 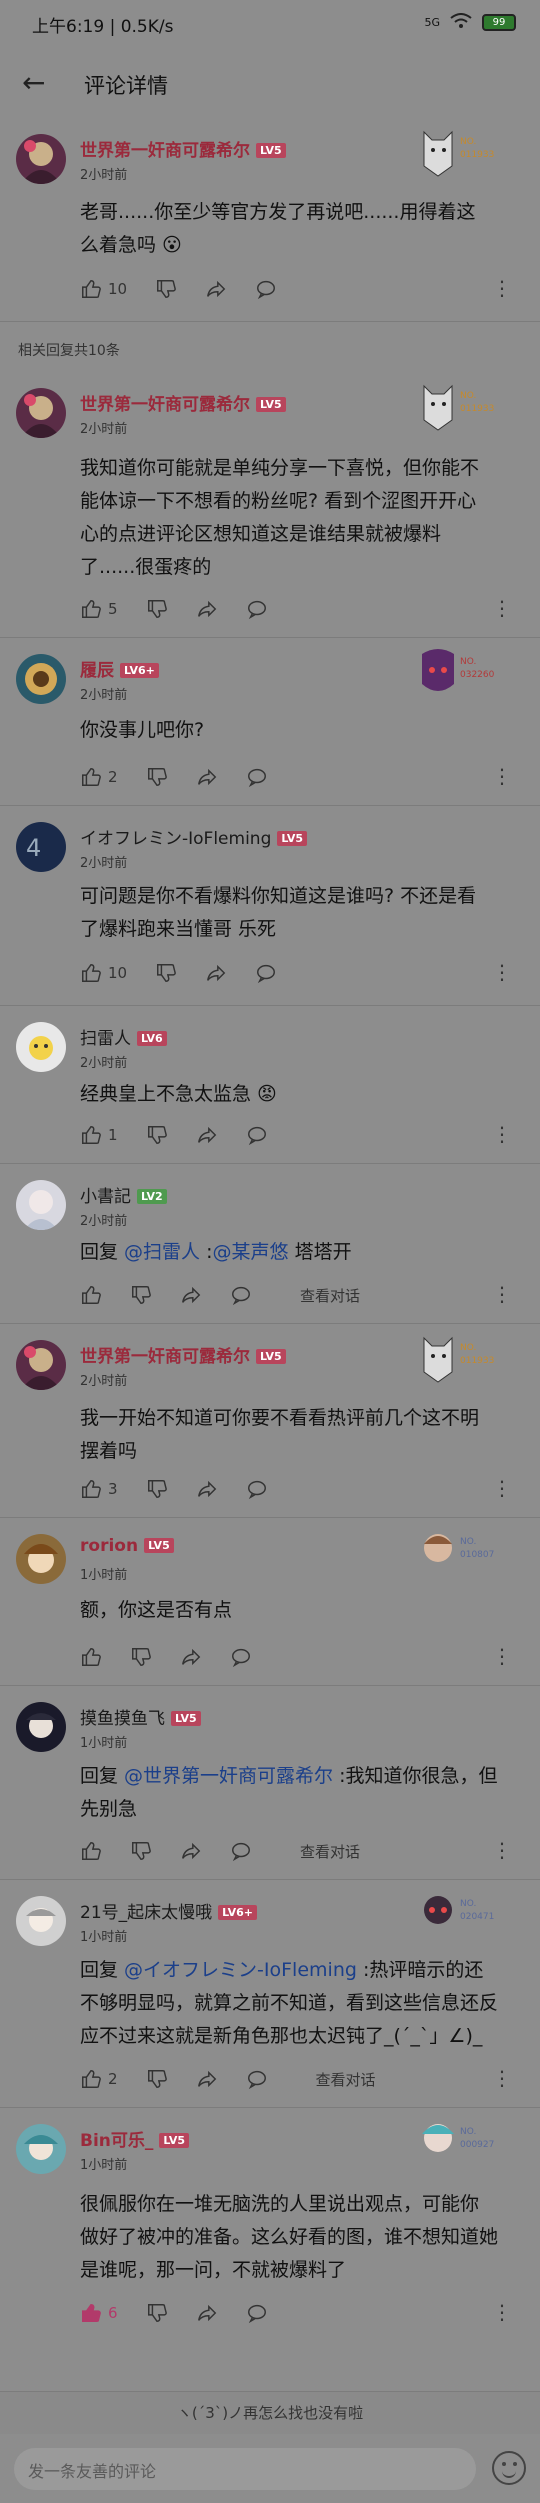 What do you see at coordinates (99, 1135) in the screenshot?
I see `like-button: 1` at bounding box center [99, 1135].